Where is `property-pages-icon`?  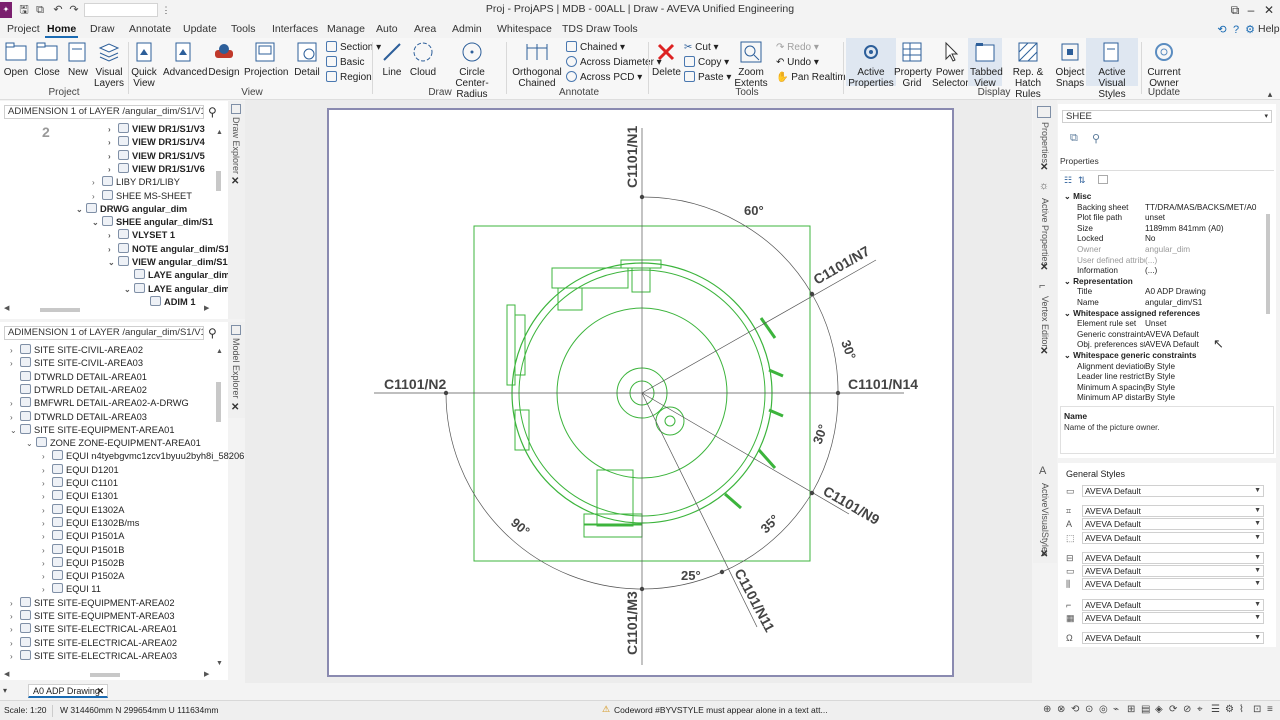 property-pages-icon is located at coordinates (1103, 179).